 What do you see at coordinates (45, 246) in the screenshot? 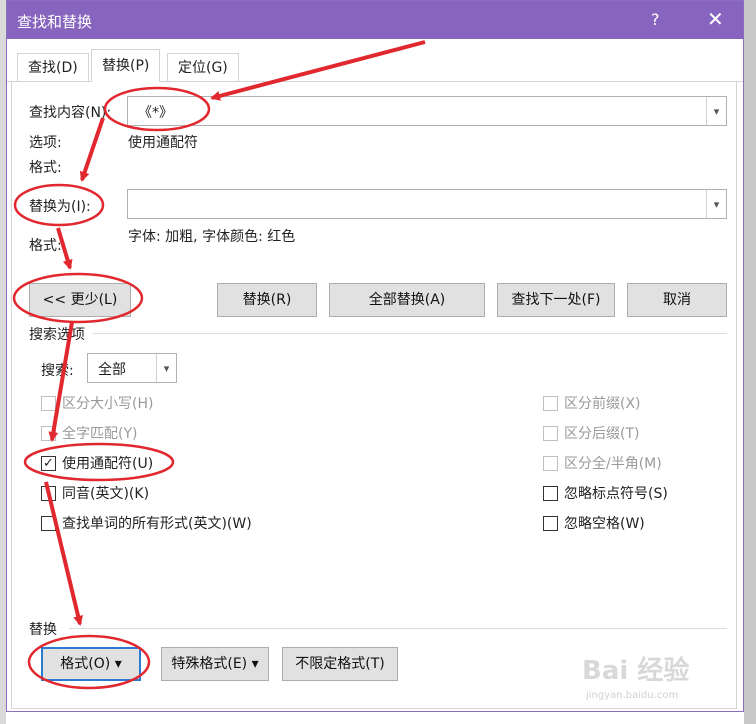
I see `replace-format-label: 格式:` at bounding box center [45, 246].